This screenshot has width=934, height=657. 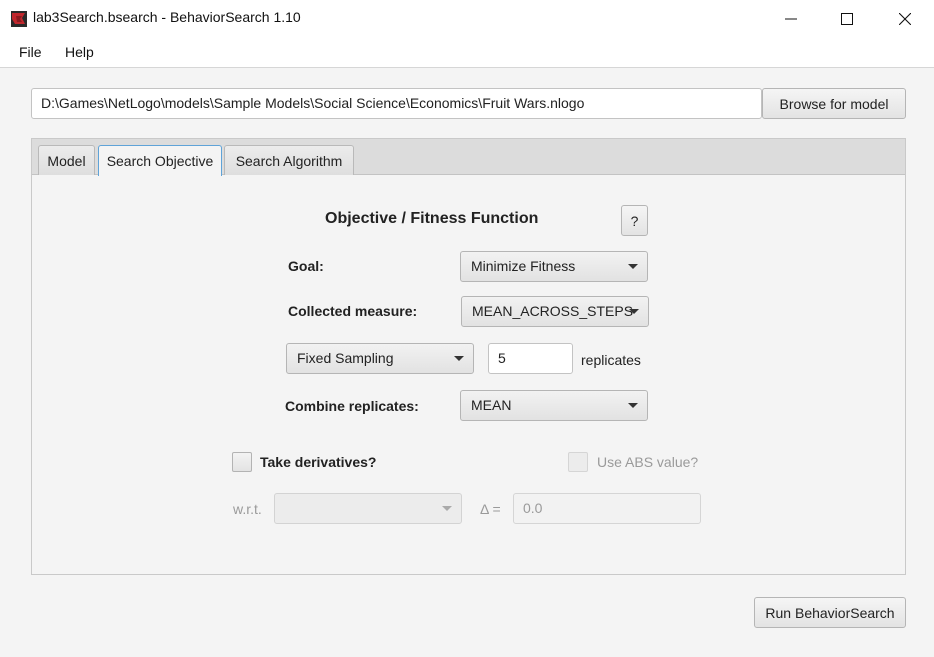 I want to click on browse-for-model-button: Browse for model, so click(x=834, y=103).